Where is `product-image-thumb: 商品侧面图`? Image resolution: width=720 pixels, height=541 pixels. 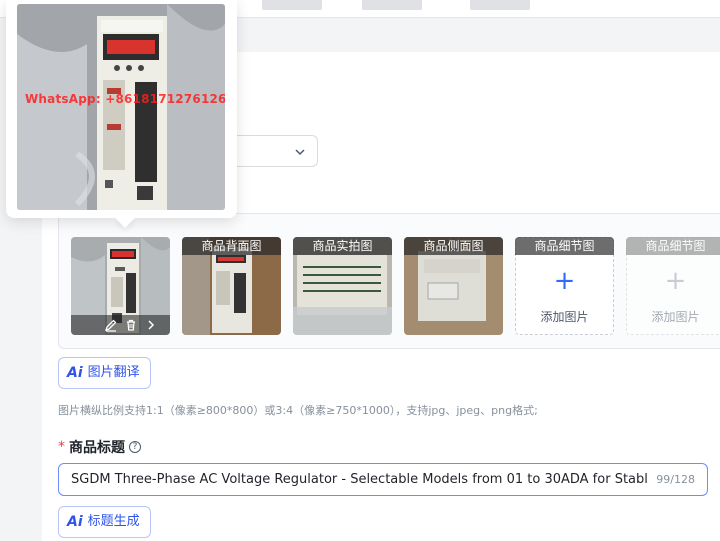 product-image-thumb: 商品侧面图 is located at coordinates (453, 286).